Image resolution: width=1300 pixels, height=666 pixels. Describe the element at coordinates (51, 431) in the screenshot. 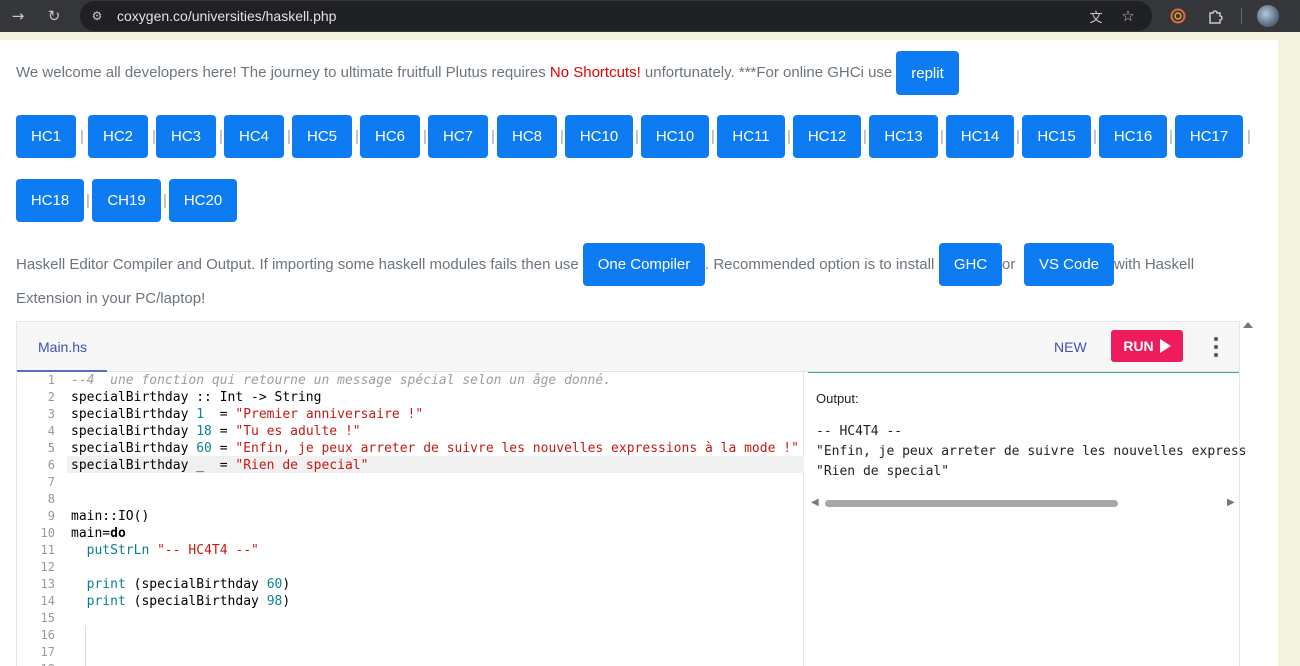

I see `line-number: 4` at that location.